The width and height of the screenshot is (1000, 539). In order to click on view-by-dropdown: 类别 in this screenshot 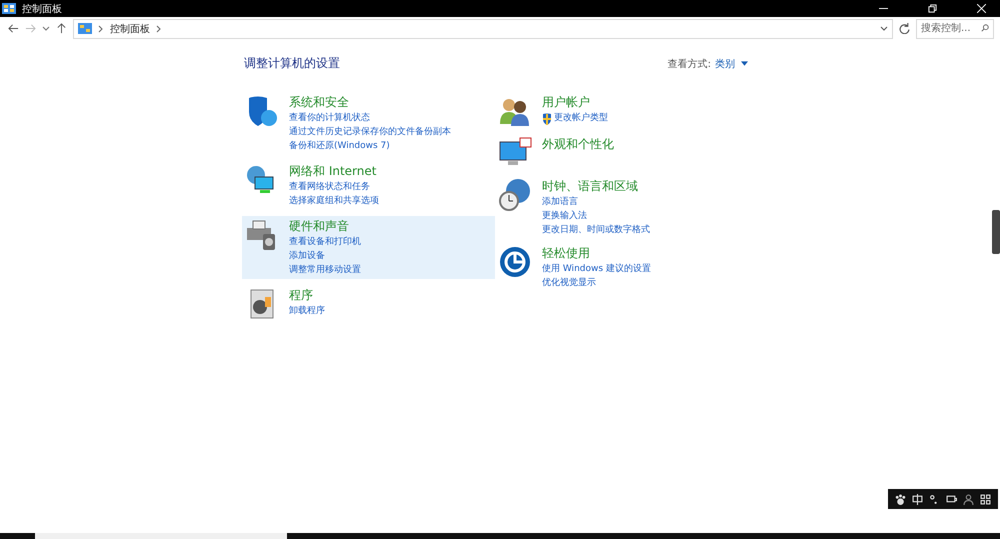, I will do `click(731, 63)`.